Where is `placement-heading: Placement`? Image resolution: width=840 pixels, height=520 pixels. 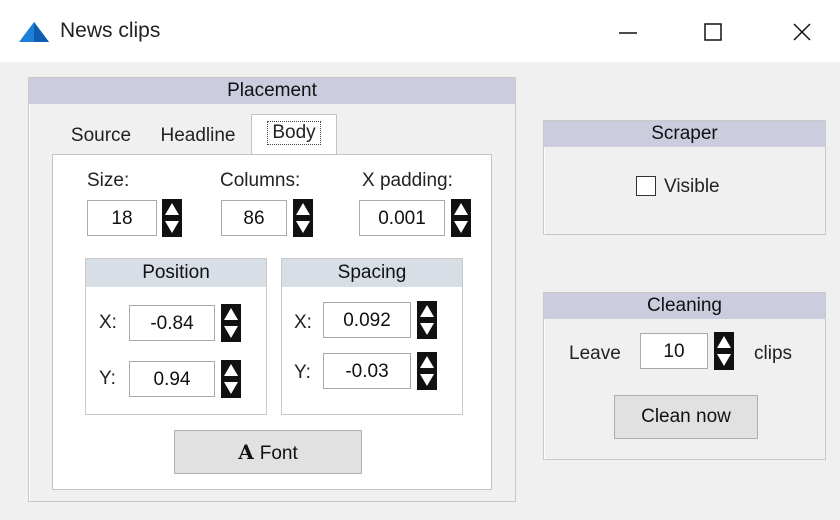 placement-heading: Placement is located at coordinates (272, 91).